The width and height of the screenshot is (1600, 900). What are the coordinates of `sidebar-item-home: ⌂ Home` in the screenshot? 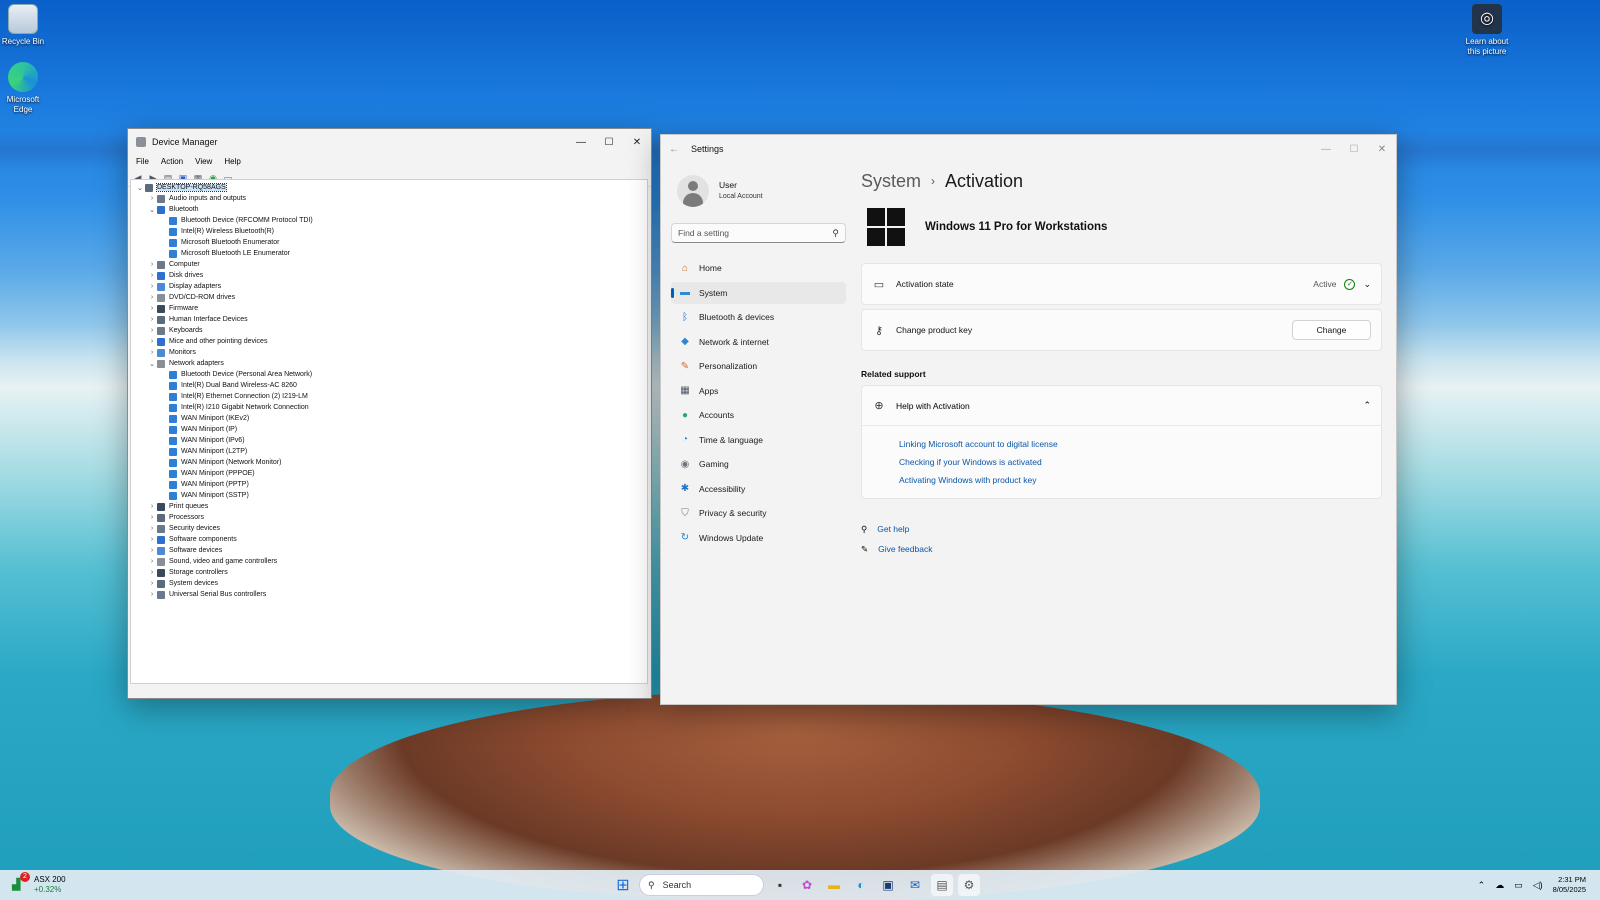 It's located at (758, 268).